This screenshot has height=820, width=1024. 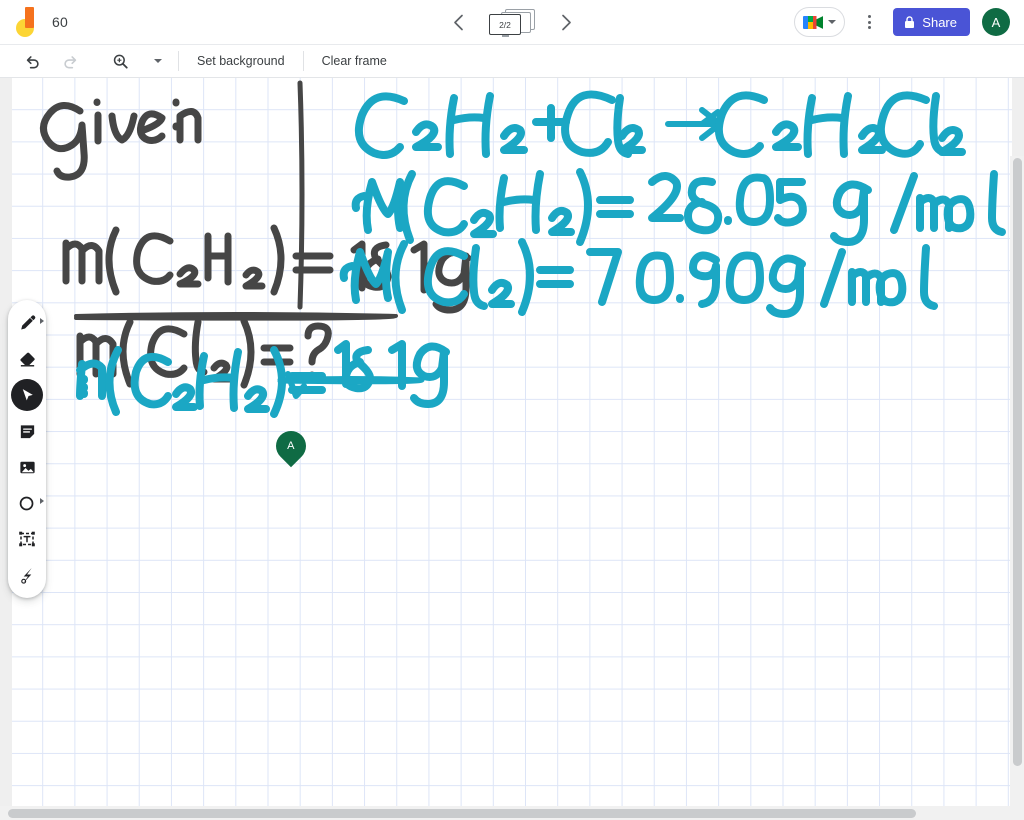 I want to click on set-background-button: Set background, so click(x=241, y=61).